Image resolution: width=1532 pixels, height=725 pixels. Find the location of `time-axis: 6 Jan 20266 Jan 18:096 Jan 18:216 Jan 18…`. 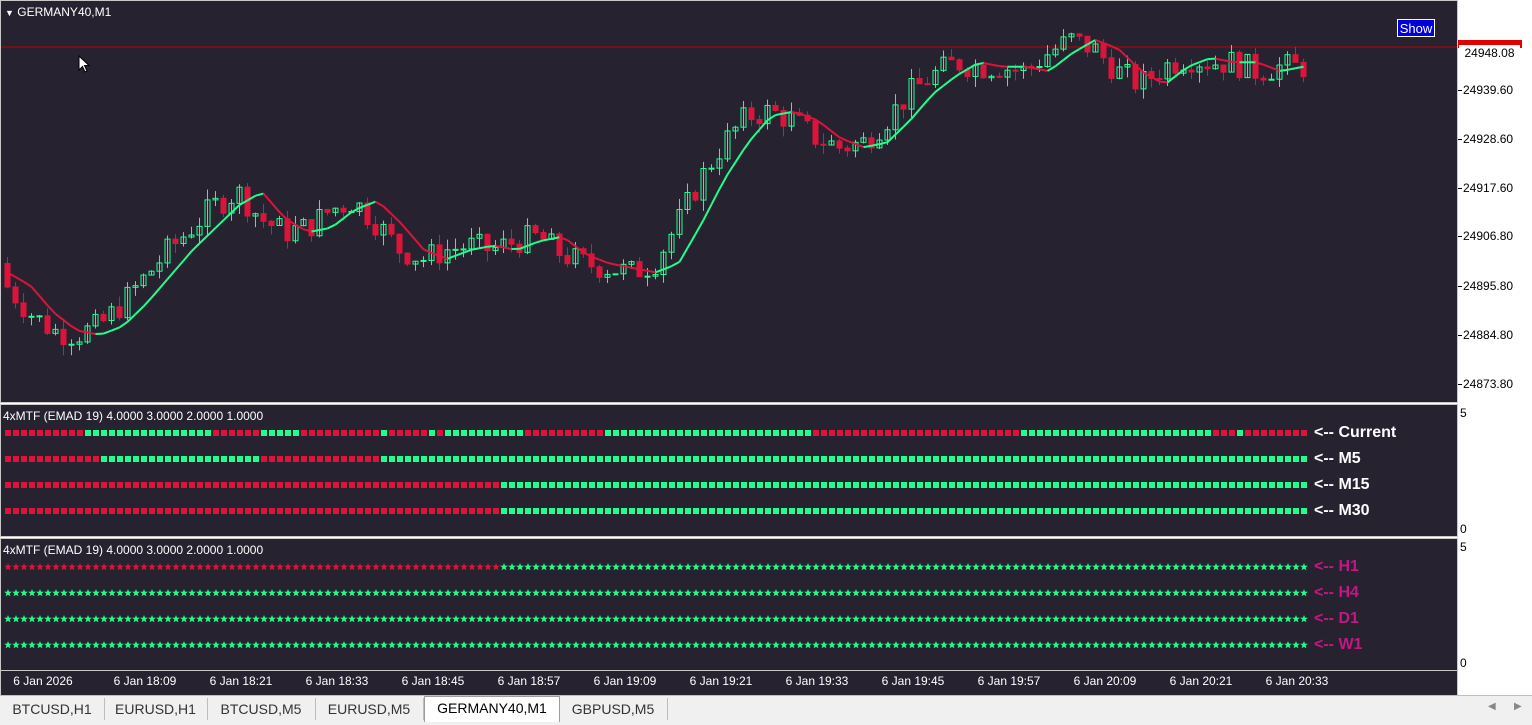

time-axis: 6 Jan 20266 Jan 18:096 Jan 18:216 Jan 18… is located at coordinates (729, 683).